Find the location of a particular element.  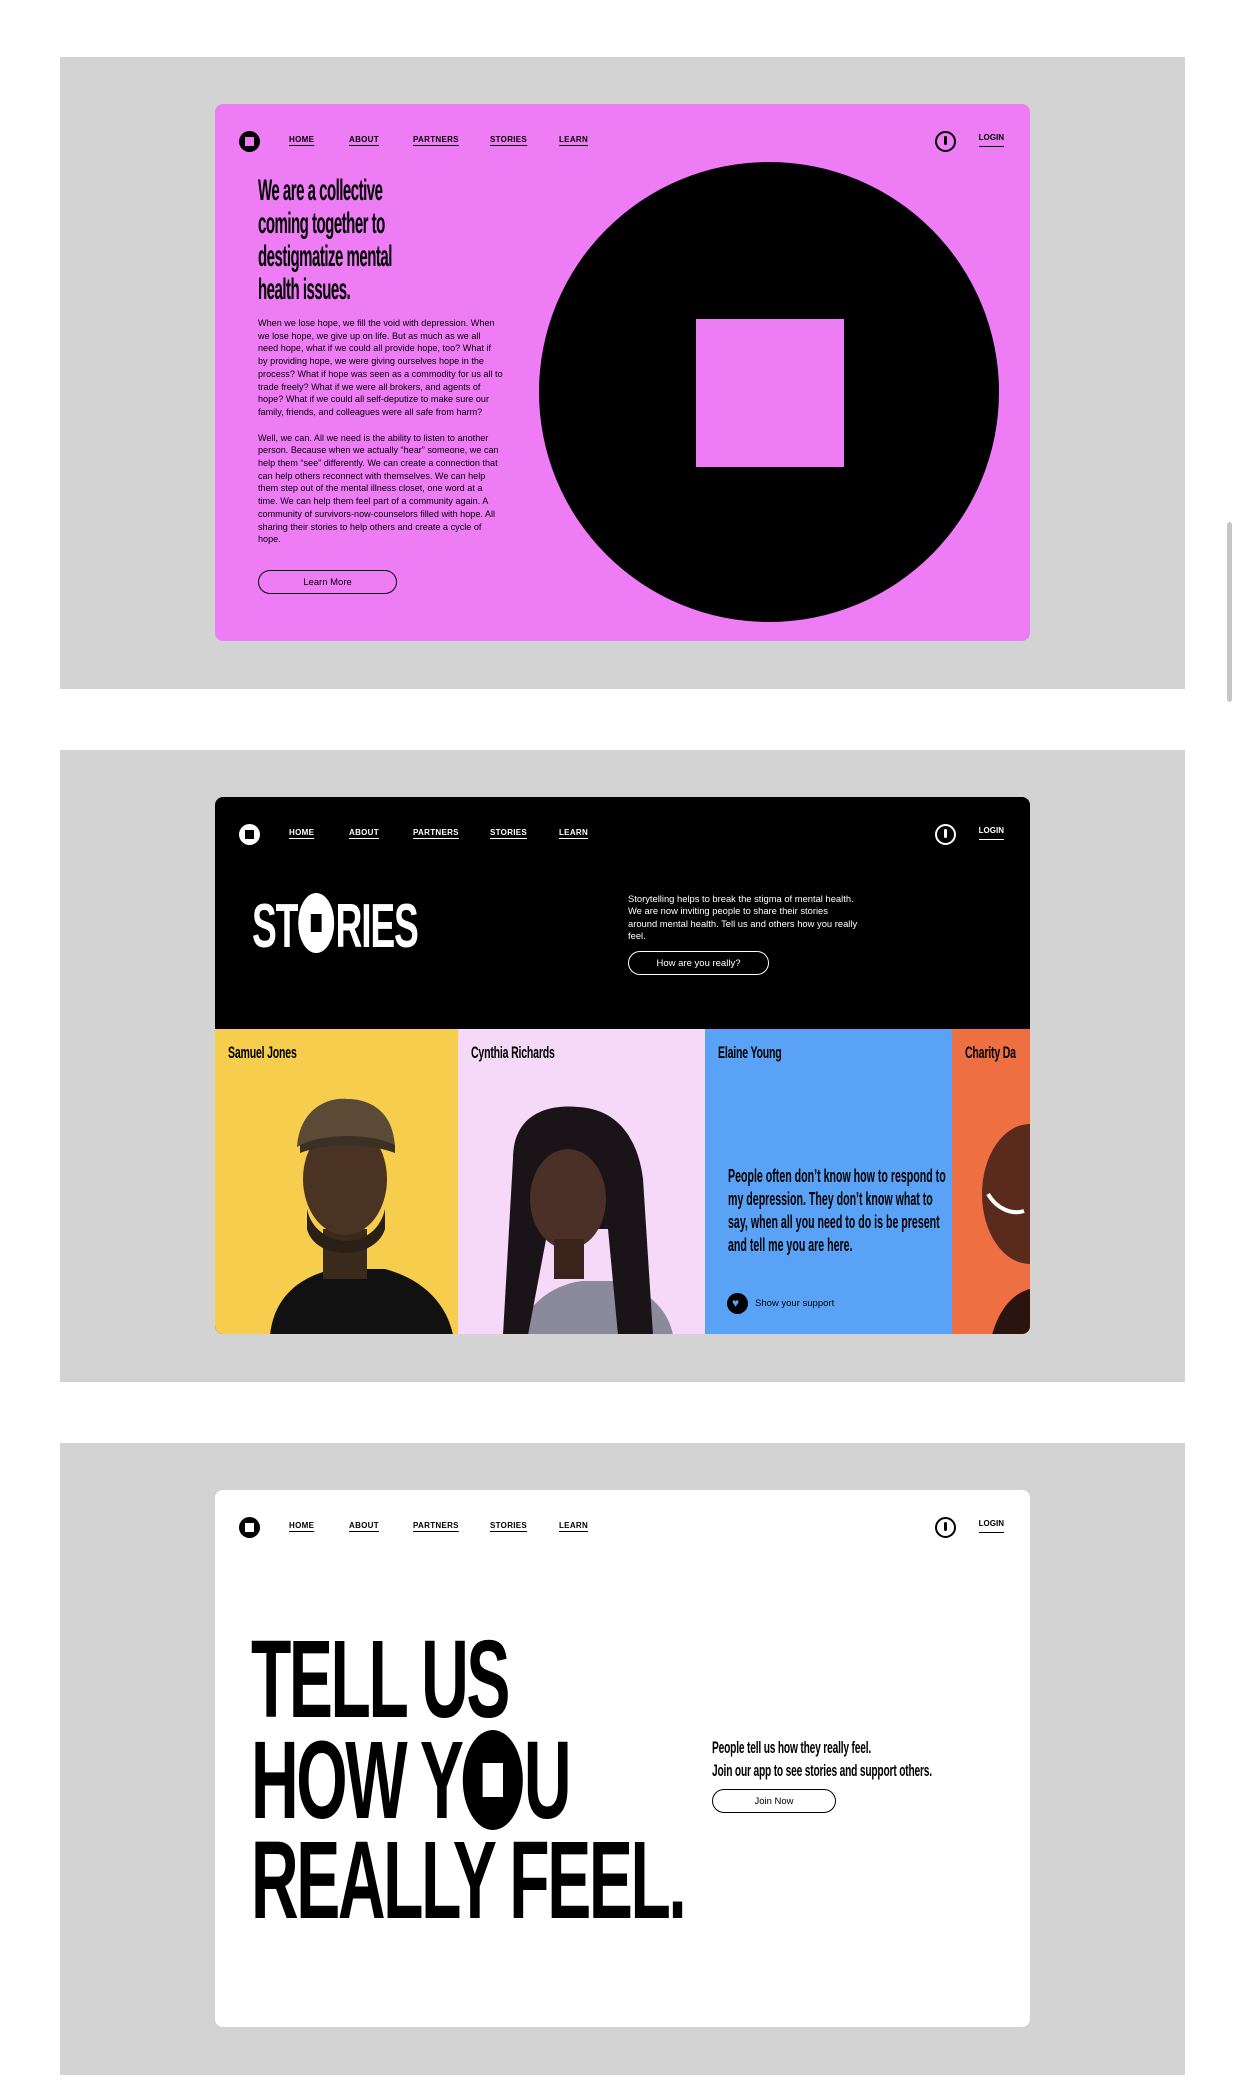

story-card-cynthia: Cynthia Richards is located at coordinates (581, 1181).